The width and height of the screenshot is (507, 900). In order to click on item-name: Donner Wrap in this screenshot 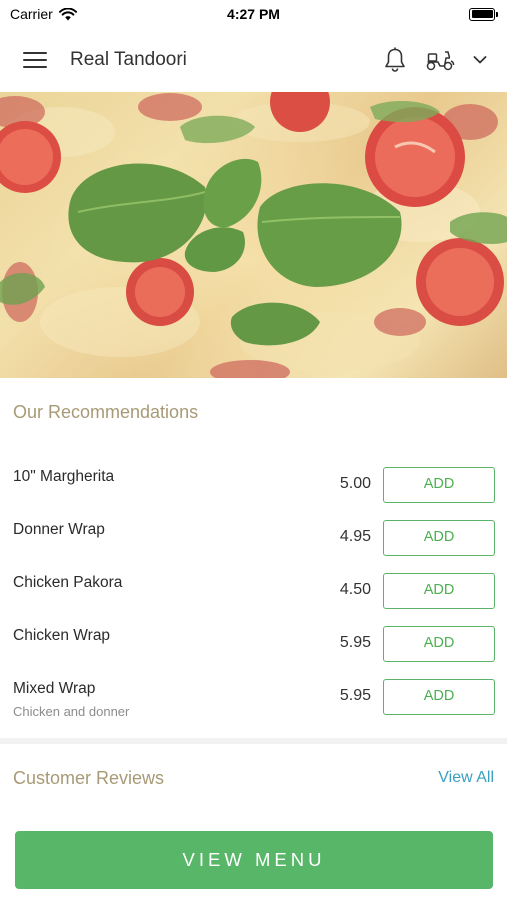, I will do `click(59, 529)`.